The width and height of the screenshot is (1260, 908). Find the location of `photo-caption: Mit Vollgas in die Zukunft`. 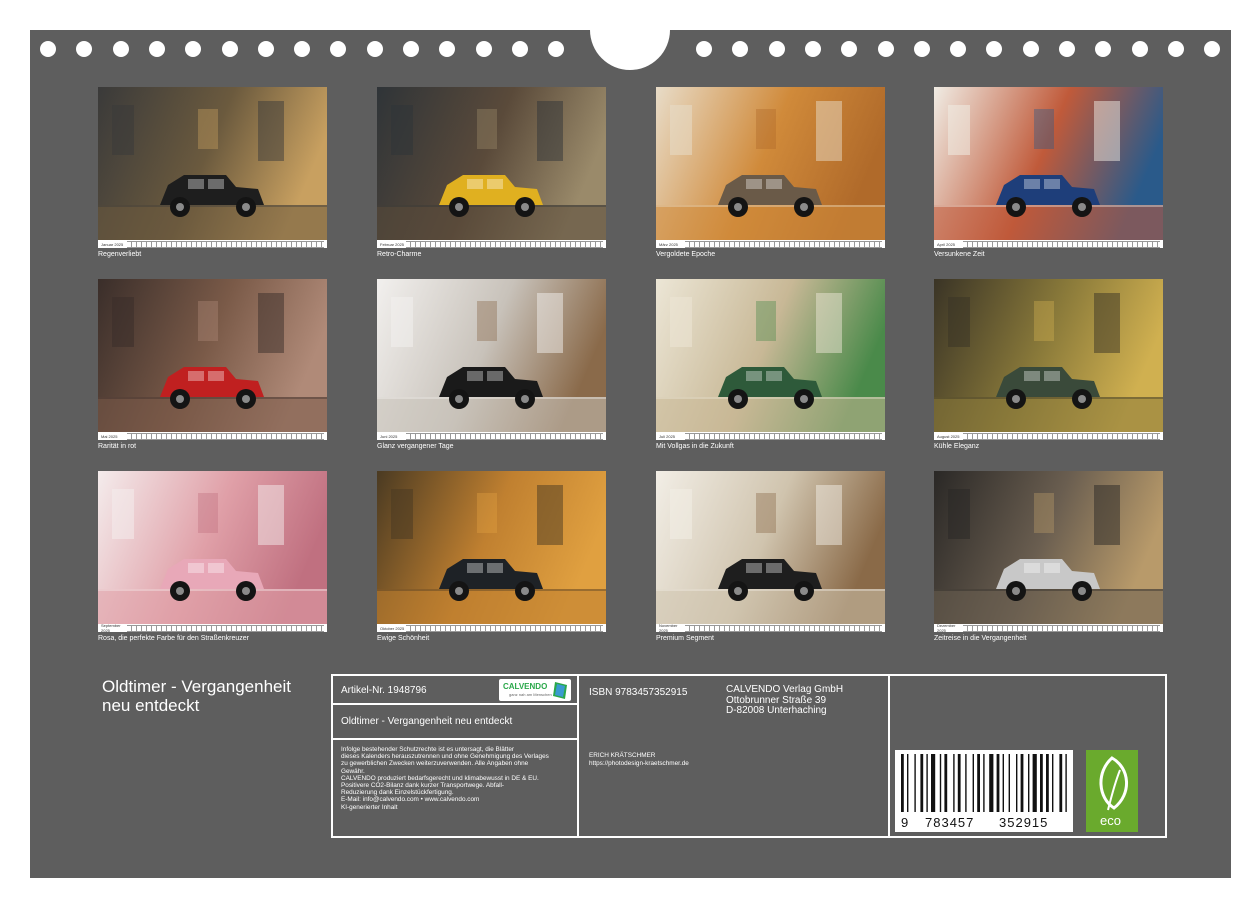

photo-caption: Mit Vollgas in die Zukunft is located at coordinates (695, 446).